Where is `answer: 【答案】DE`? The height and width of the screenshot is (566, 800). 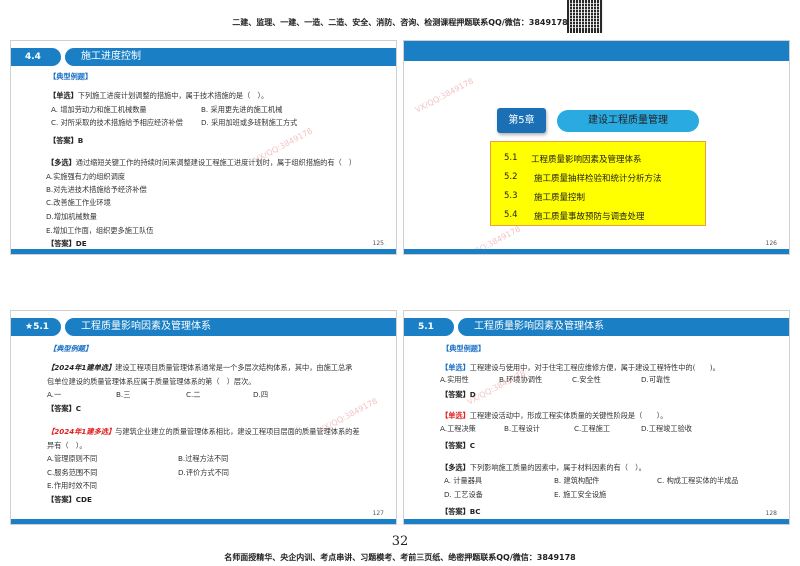 answer: 【答案】DE is located at coordinates (67, 243).